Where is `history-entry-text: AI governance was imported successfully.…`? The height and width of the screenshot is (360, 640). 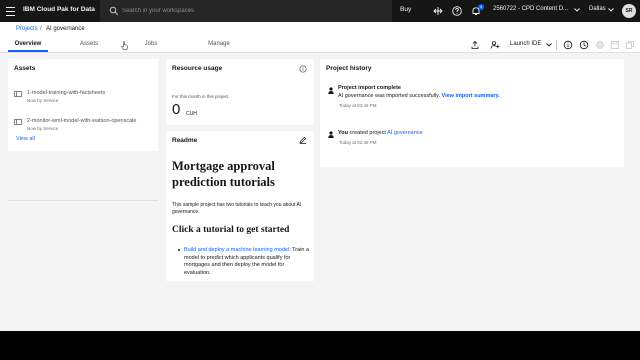
history-entry-text: AI governance was imported successfully.… is located at coordinates (419, 96).